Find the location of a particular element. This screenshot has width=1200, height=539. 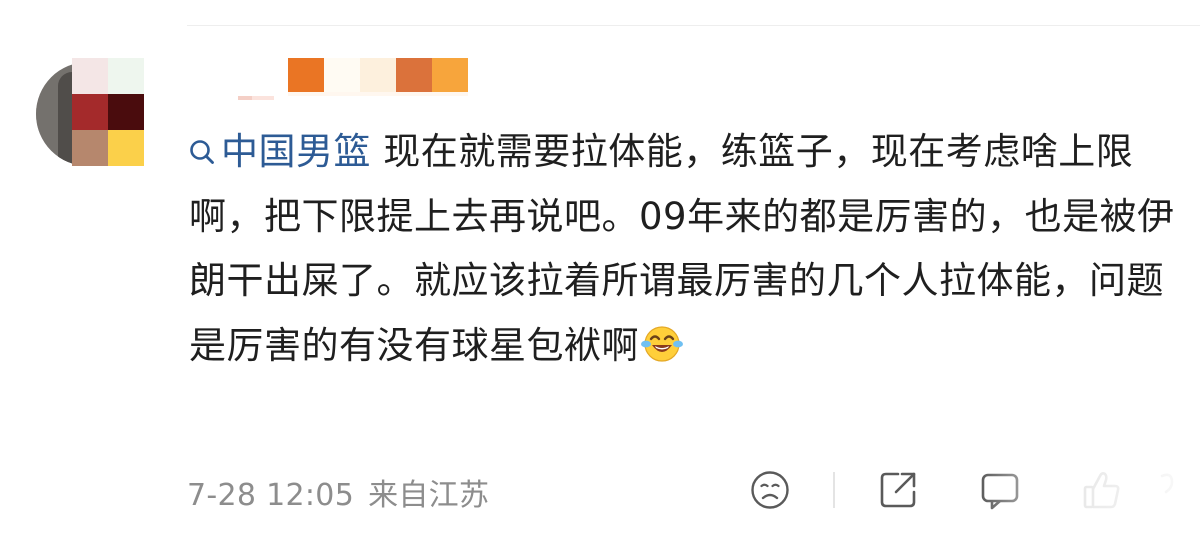

sad-face-icon is located at coordinates (770, 490).